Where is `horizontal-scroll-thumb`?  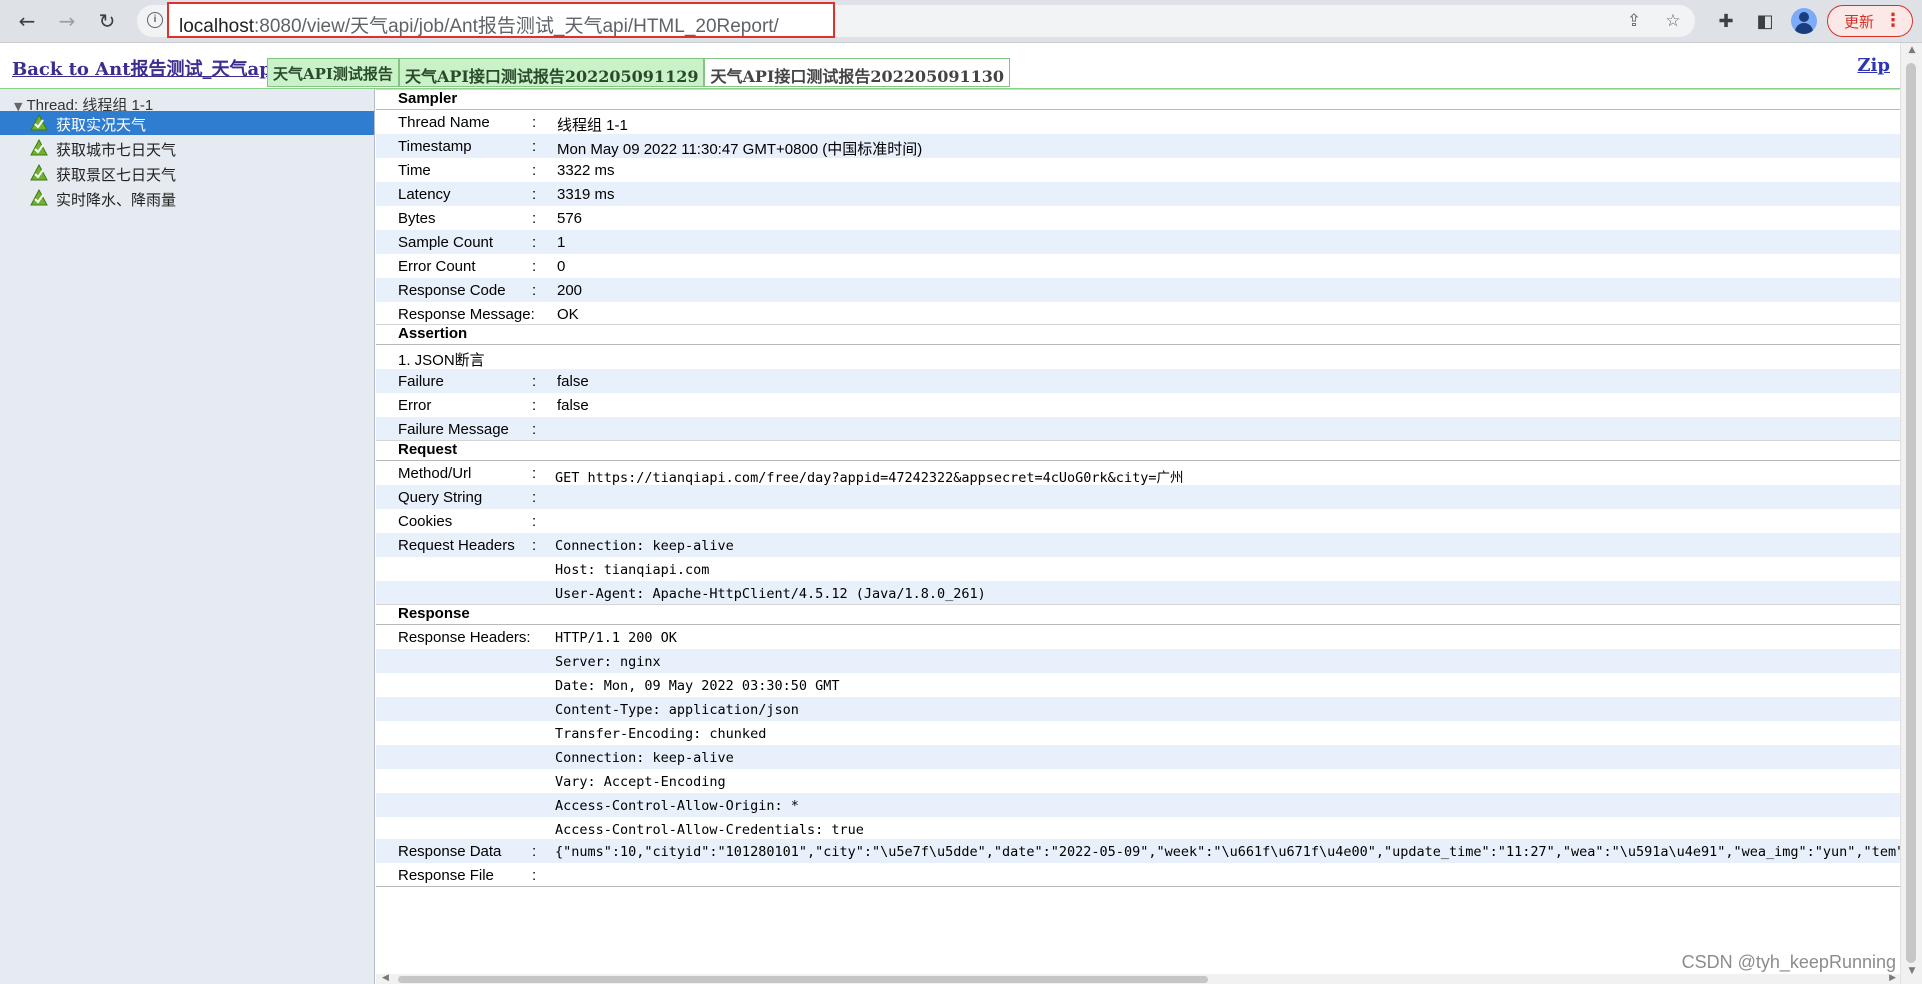
horizontal-scroll-thumb is located at coordinates (803, 979).